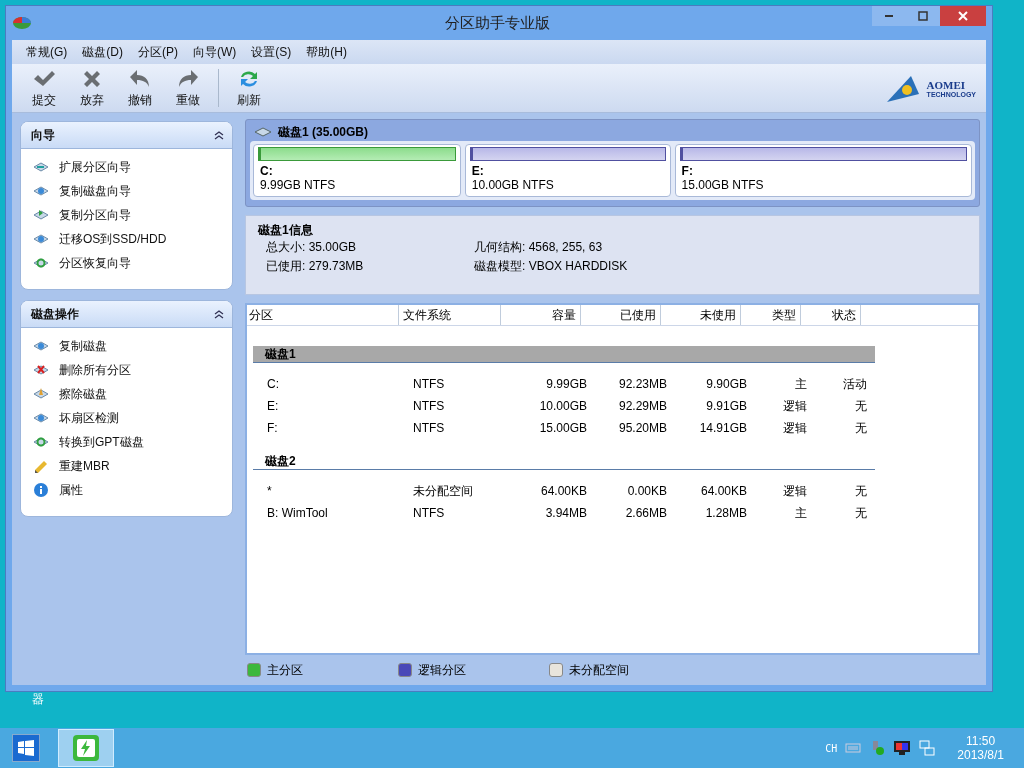 Image resolution: width=1024 pixels, height=768 pixels. I want to click on toolbar-button: 重做, so click(188, 88).